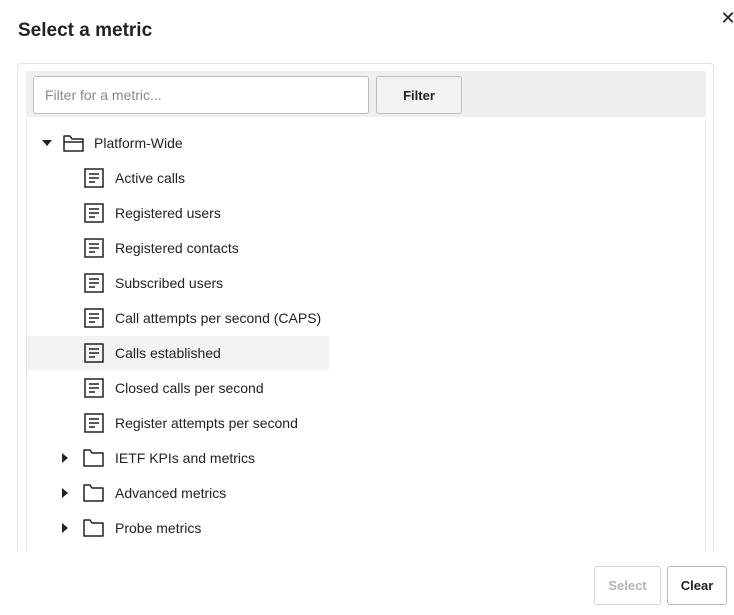 Image resolution: width=734 pixels, height=615 pixels. Describe the element at coordinates (697, 585) in the screenshot. I see `clear-button: Clear` at that location.